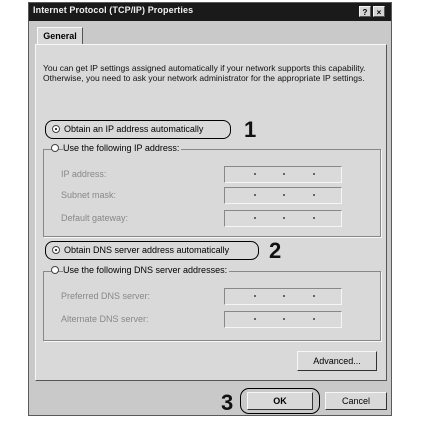 This screenshot has height=421, width=421. What do you see at coordinates (283, 195) in the screenshot?
I see `subnet-mask-input` at bounding box center [283, 195].